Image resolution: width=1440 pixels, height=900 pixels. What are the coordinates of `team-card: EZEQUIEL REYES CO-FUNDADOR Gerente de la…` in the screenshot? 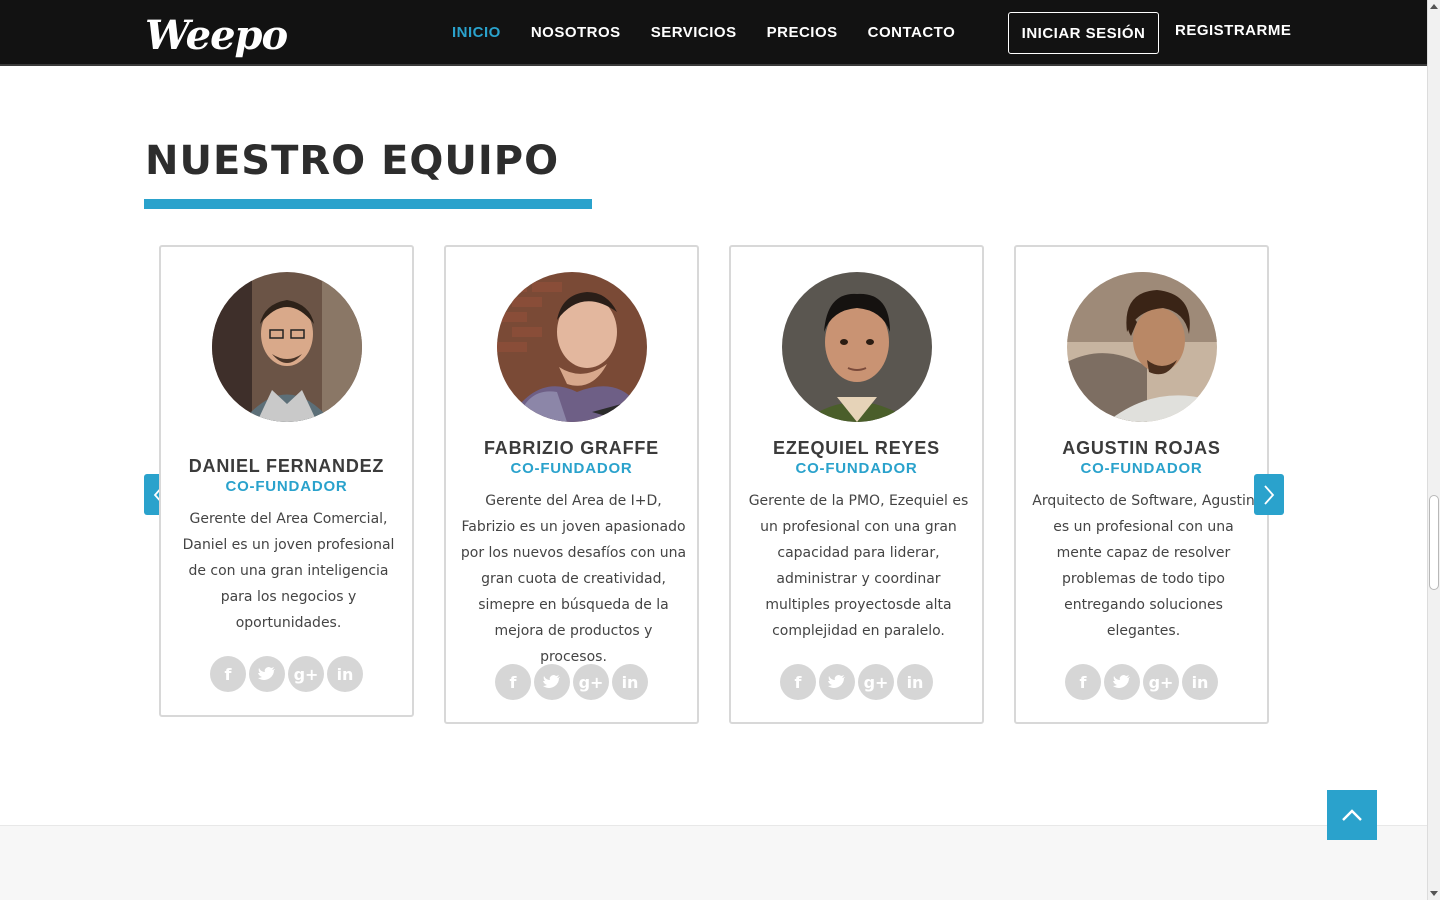 It's located at (856, 484).